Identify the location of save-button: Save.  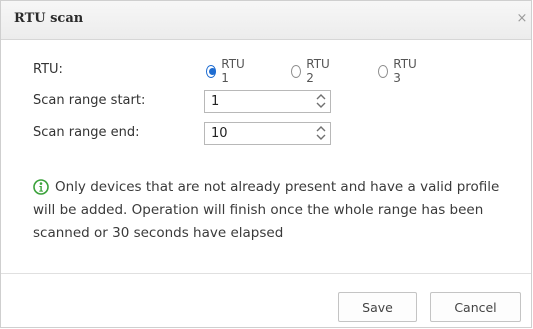
(377, 307).